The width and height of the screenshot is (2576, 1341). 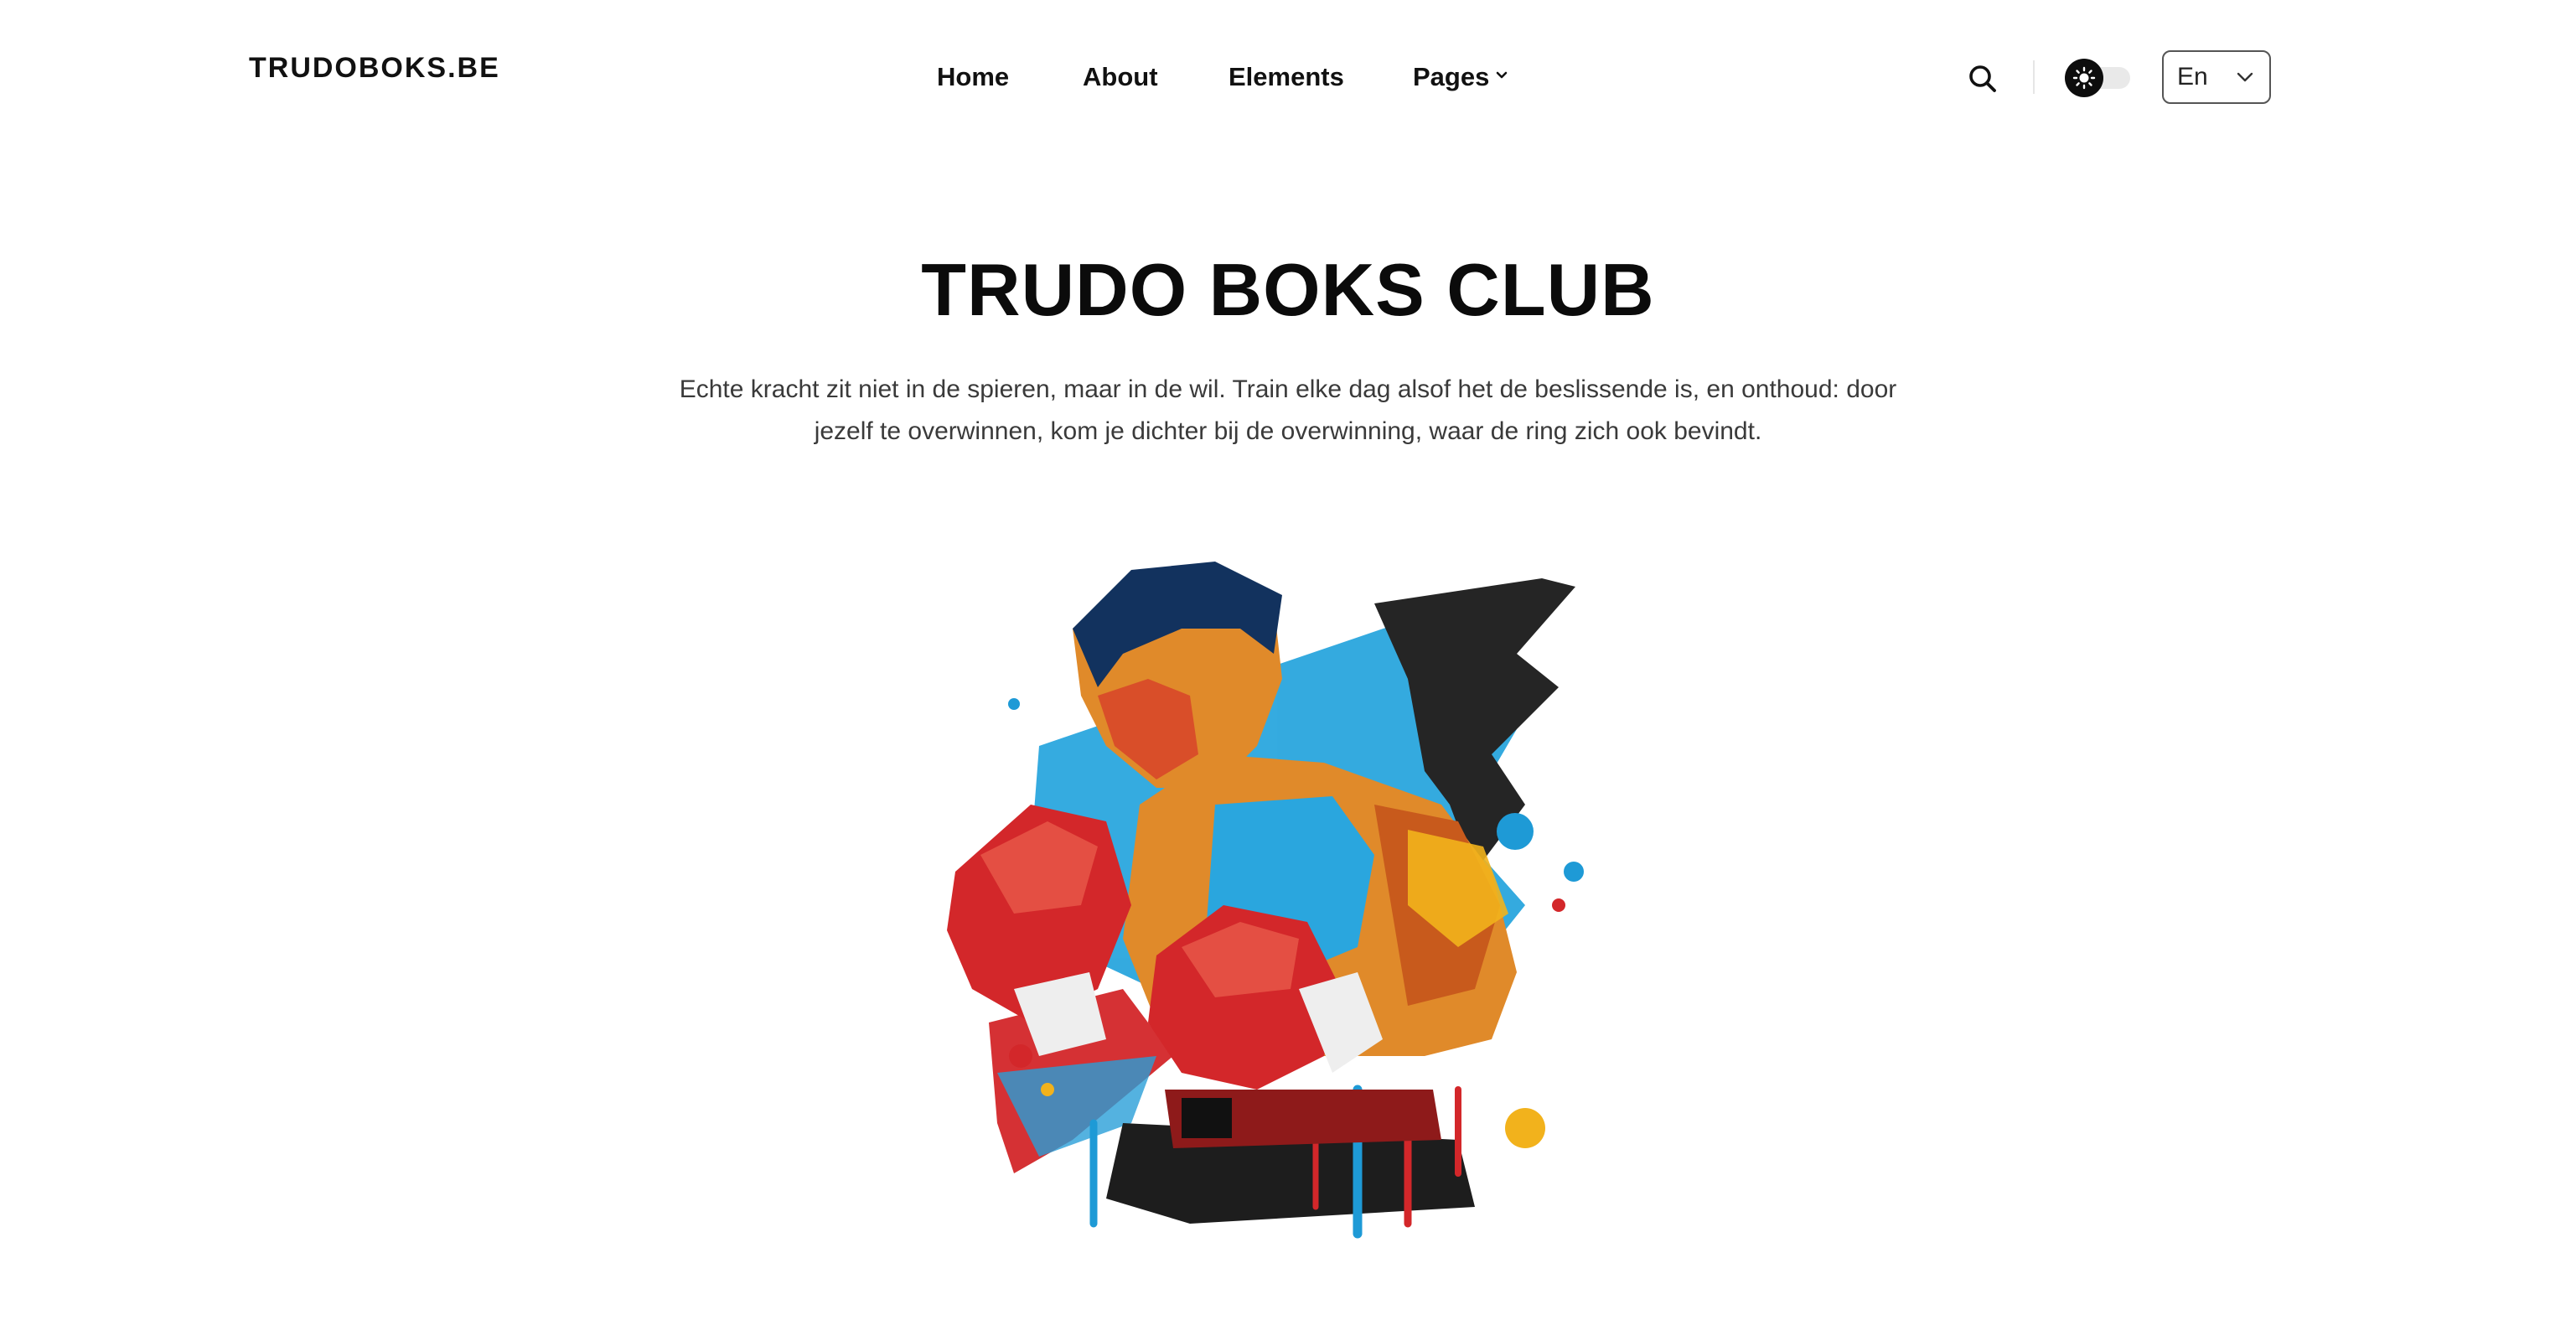 I want to click on nav-item-home: Home, so click(x=973, y=78).